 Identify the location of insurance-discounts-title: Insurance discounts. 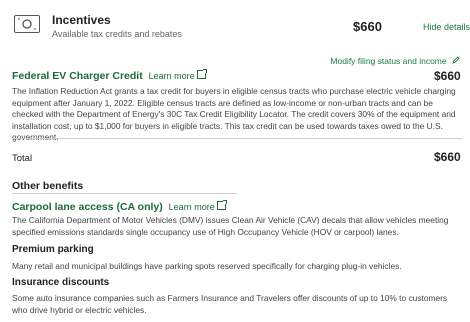
(61, 282).